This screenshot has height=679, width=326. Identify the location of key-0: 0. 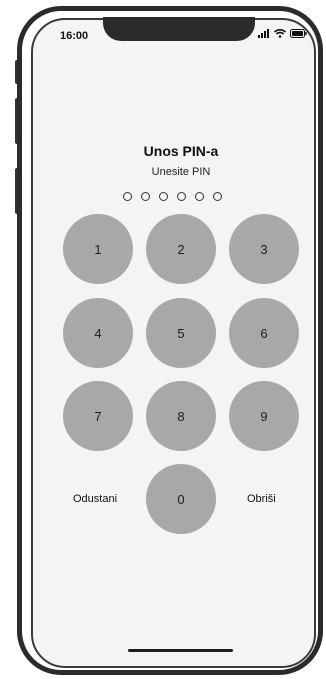
(181, 499).